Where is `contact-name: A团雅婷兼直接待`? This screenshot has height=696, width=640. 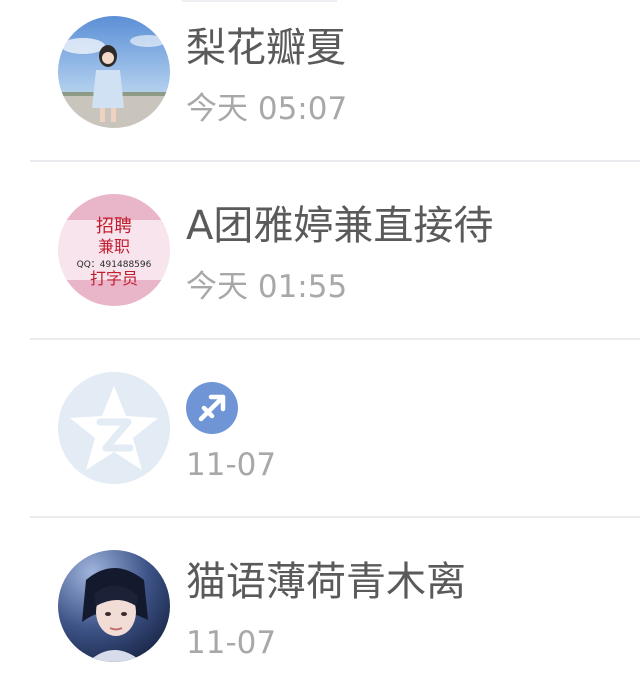
contact-name: A团雅婷兼直接待 is located at coordinates (340, 226).